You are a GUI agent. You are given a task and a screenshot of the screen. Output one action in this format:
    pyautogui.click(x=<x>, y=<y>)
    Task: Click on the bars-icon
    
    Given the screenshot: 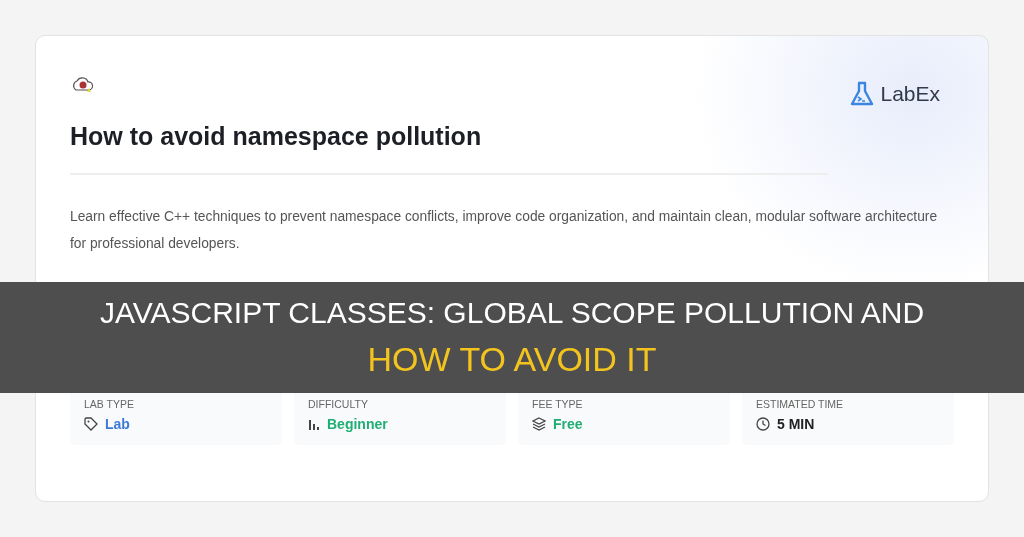 What is the action you would take?
    pyautogui.click(x=314, y=424)
    